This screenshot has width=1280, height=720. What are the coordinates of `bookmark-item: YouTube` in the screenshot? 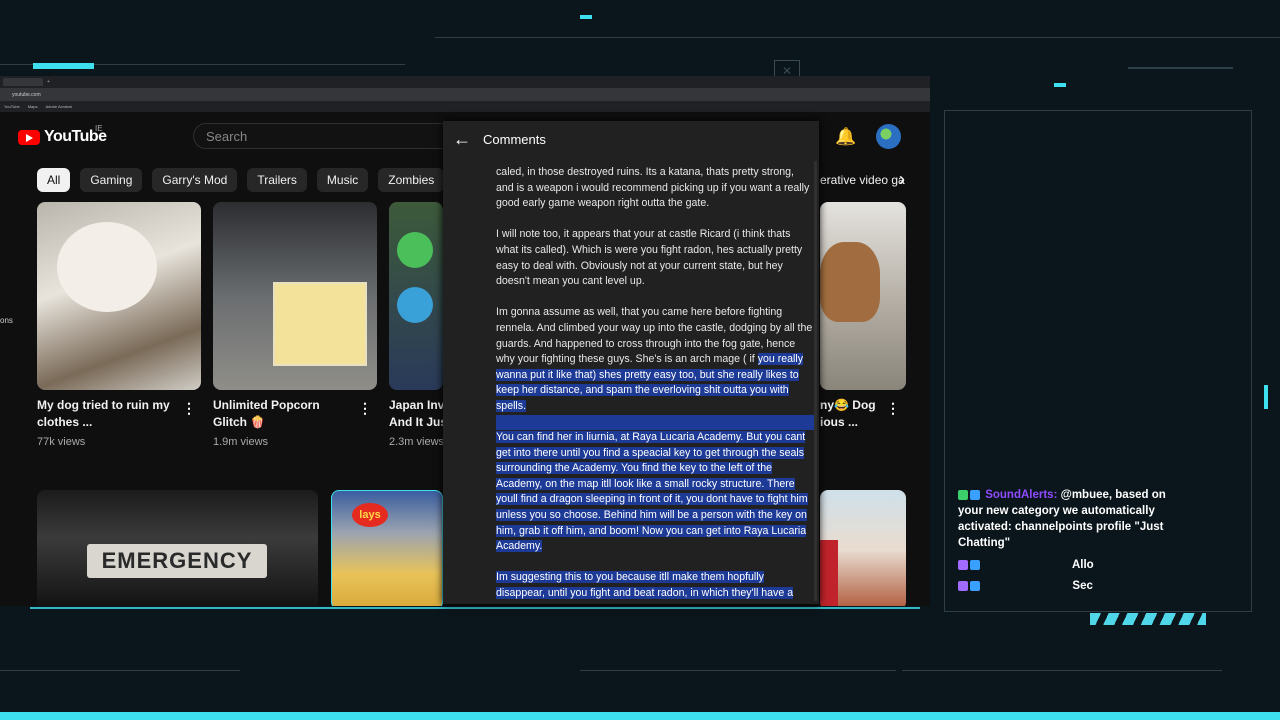 It's located at (12, 106).